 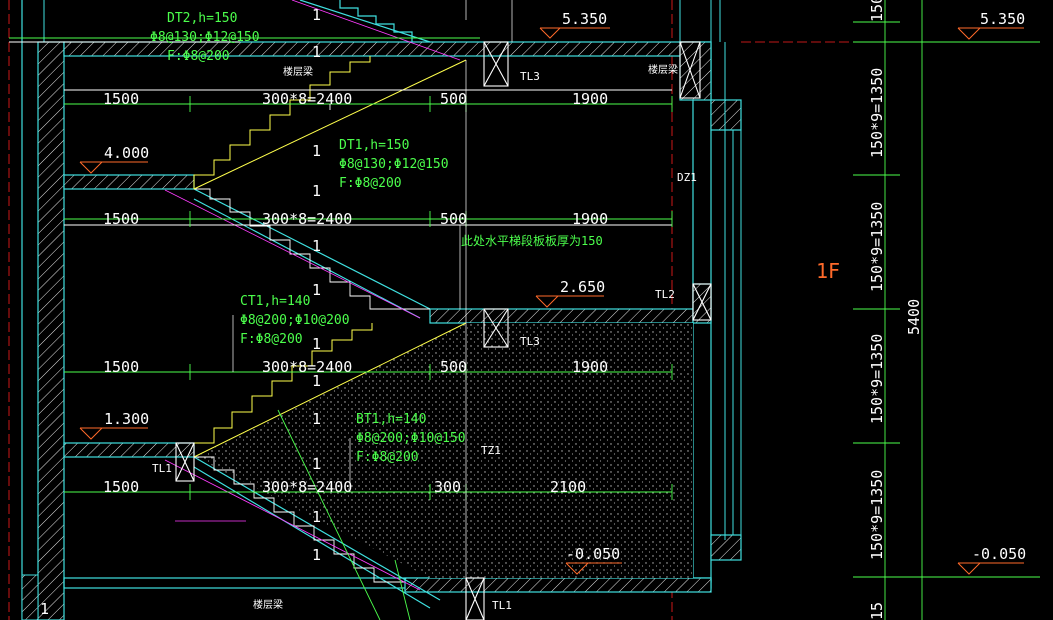 What do you see at coordinates (590, 219) in the screenshot?
I see `dim-row2-d: 1900` at bounding box center [590, 219].